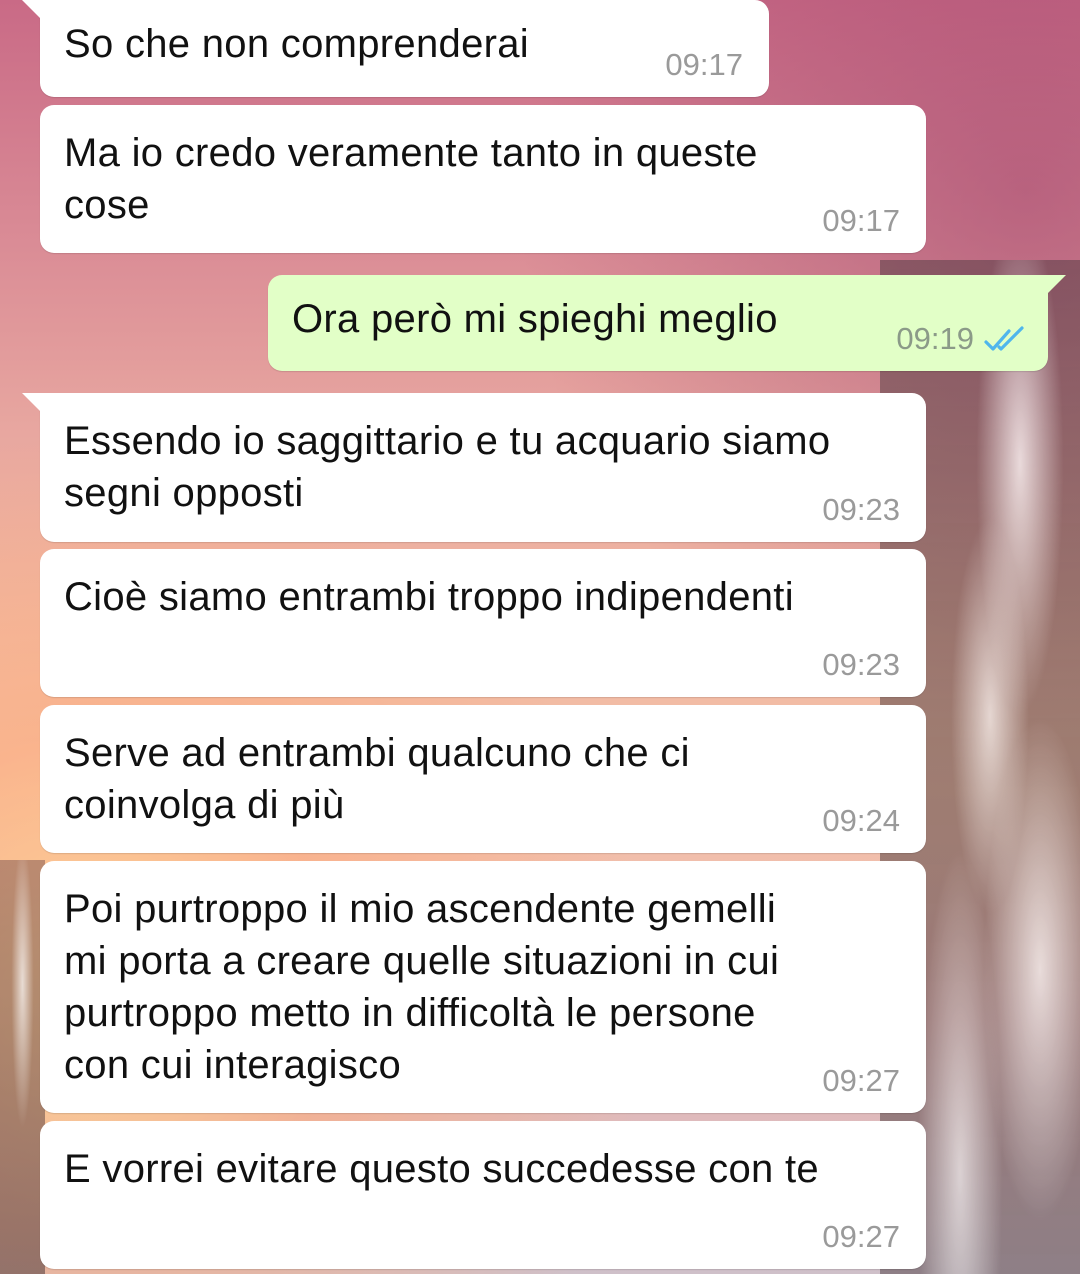  Describe the element at coordinates (429, 597) in the screenshot. I see `message-text: Cioè siamo entrambi troppo indipendenti` at that location.